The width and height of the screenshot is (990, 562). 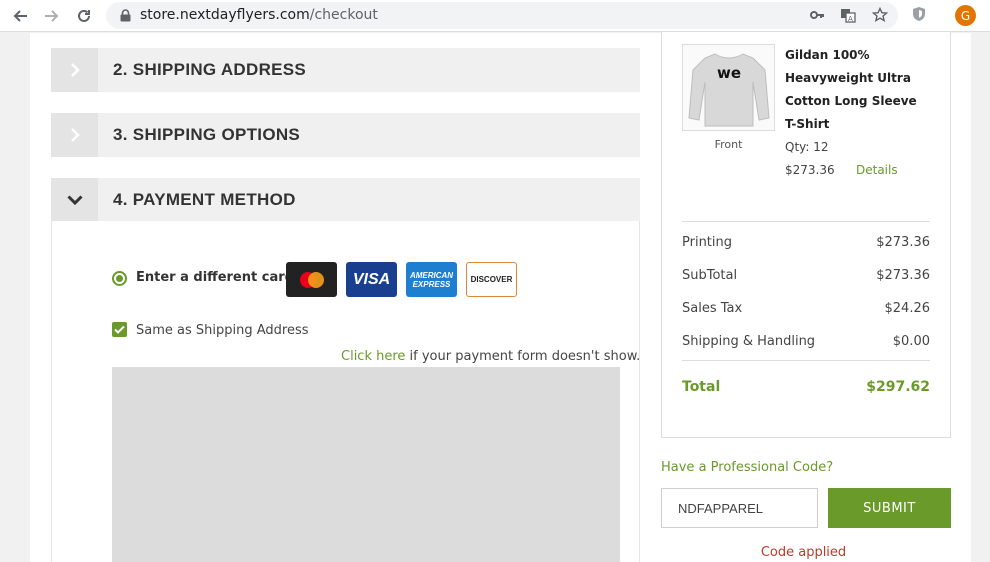 I want to click on same-as-shipping-checkbox, so click(x=119, y=329).